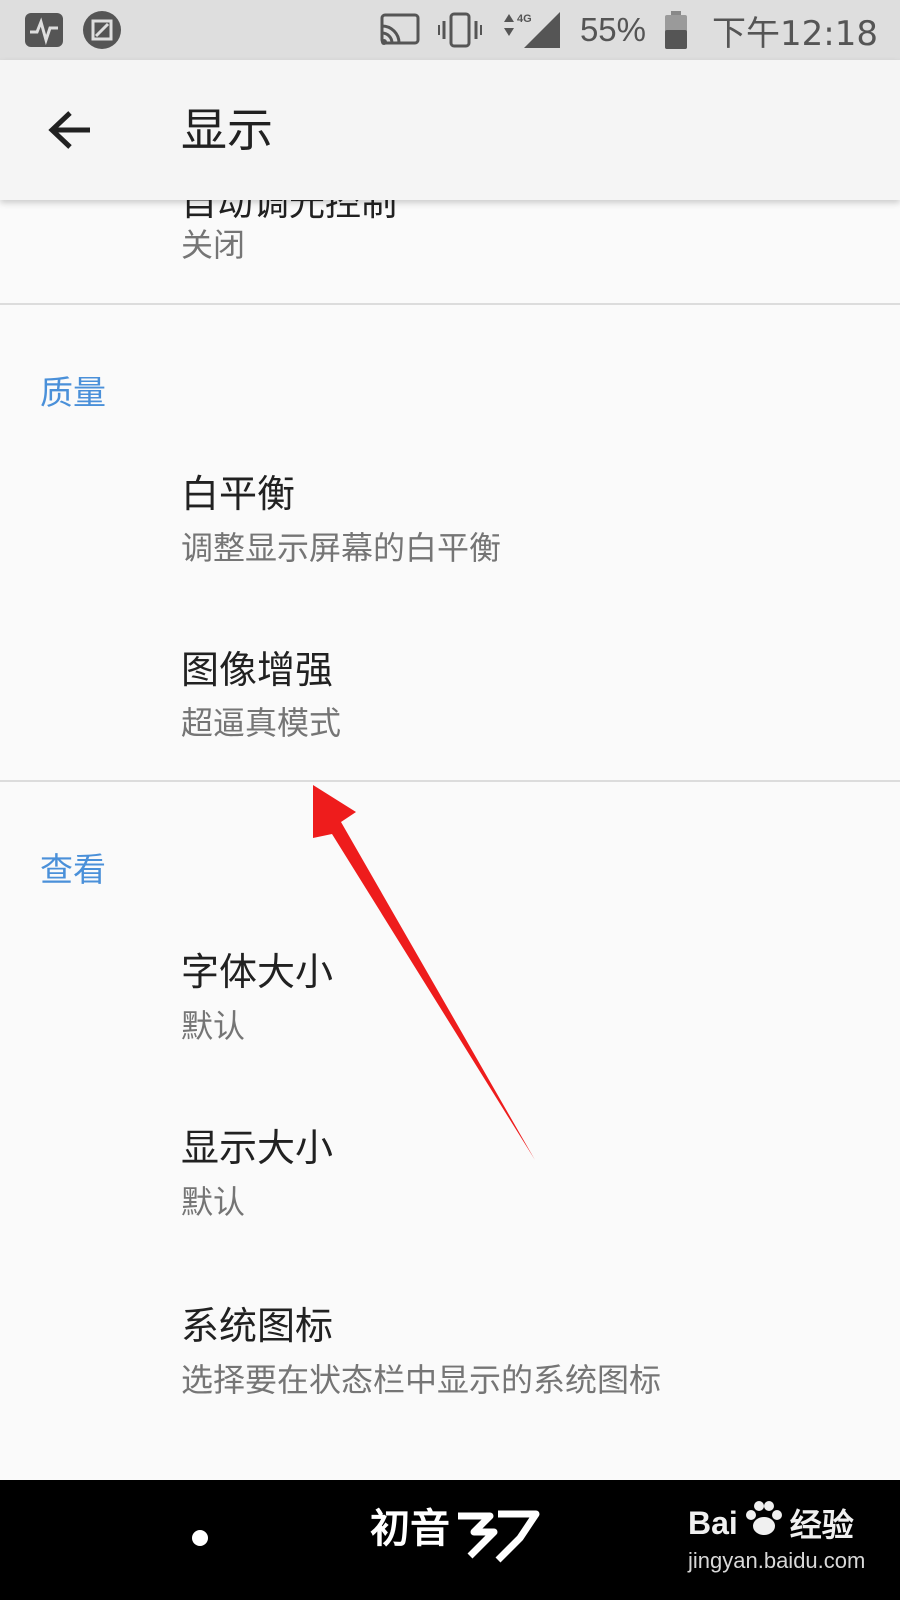 The height and width of the screenshot is (1600, 900). What do you see at coordinates (450, 1356) in the screenshot?
I see `pref-system-icons: 系统图标 选择要在状态栏中显示的系统图标` at bounding box center [450, 1356].